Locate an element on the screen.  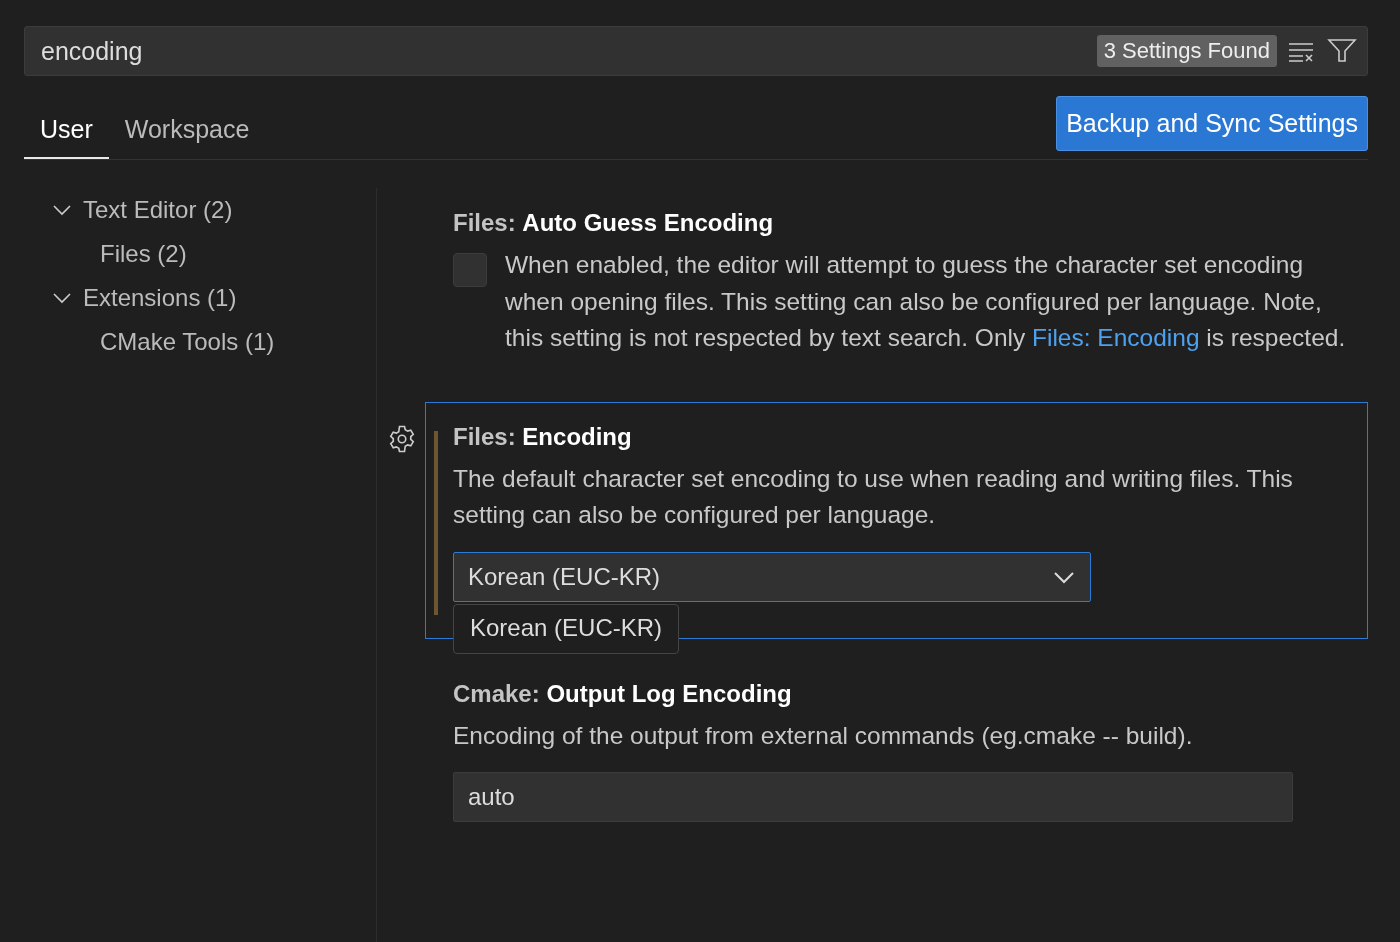
encoding-dropdown: Korean (EUC-KR) is located at coordinates (772, 576).